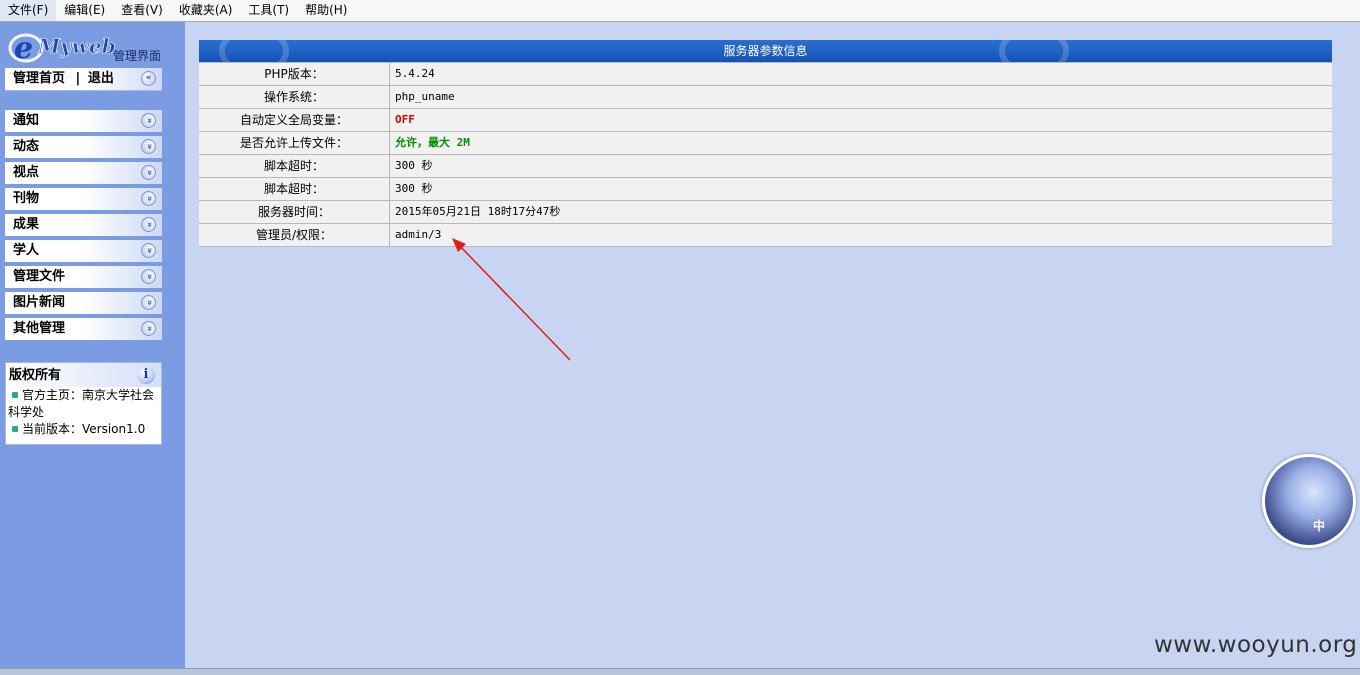 This screenshot has width=1360, height=675. What do you see at coordinates (765, 73) in the screenshot?
I see `table-row: PHP版本： 5.4.24` at bounding box center [765, 73].